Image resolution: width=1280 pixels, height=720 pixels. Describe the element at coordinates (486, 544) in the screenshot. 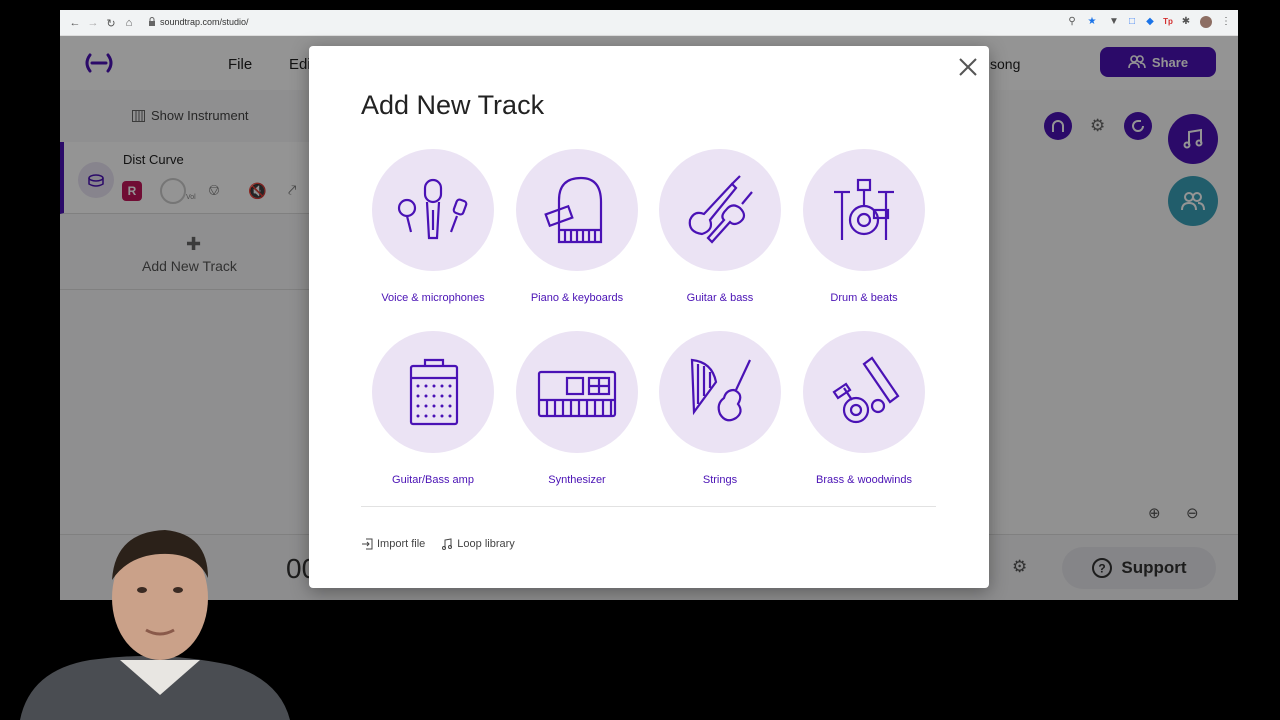

I see `loop-label: Loop library` at that location.